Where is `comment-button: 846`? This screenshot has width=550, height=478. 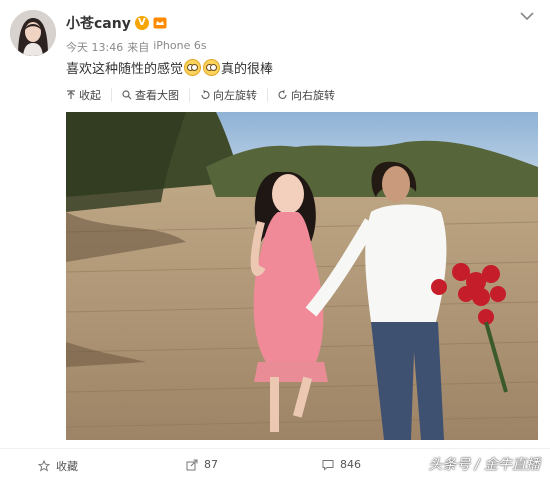
comment-button: 846 is located at coordinates (341, 464).